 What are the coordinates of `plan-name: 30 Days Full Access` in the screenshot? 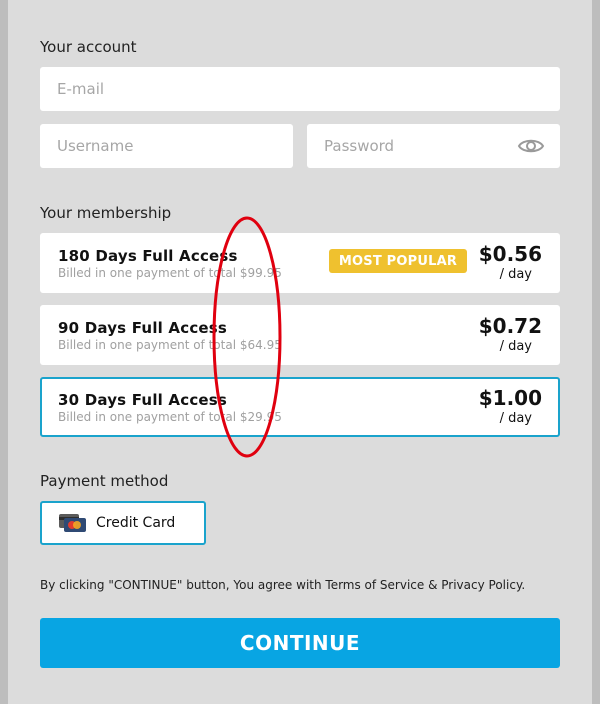 It's located at (143, 400).